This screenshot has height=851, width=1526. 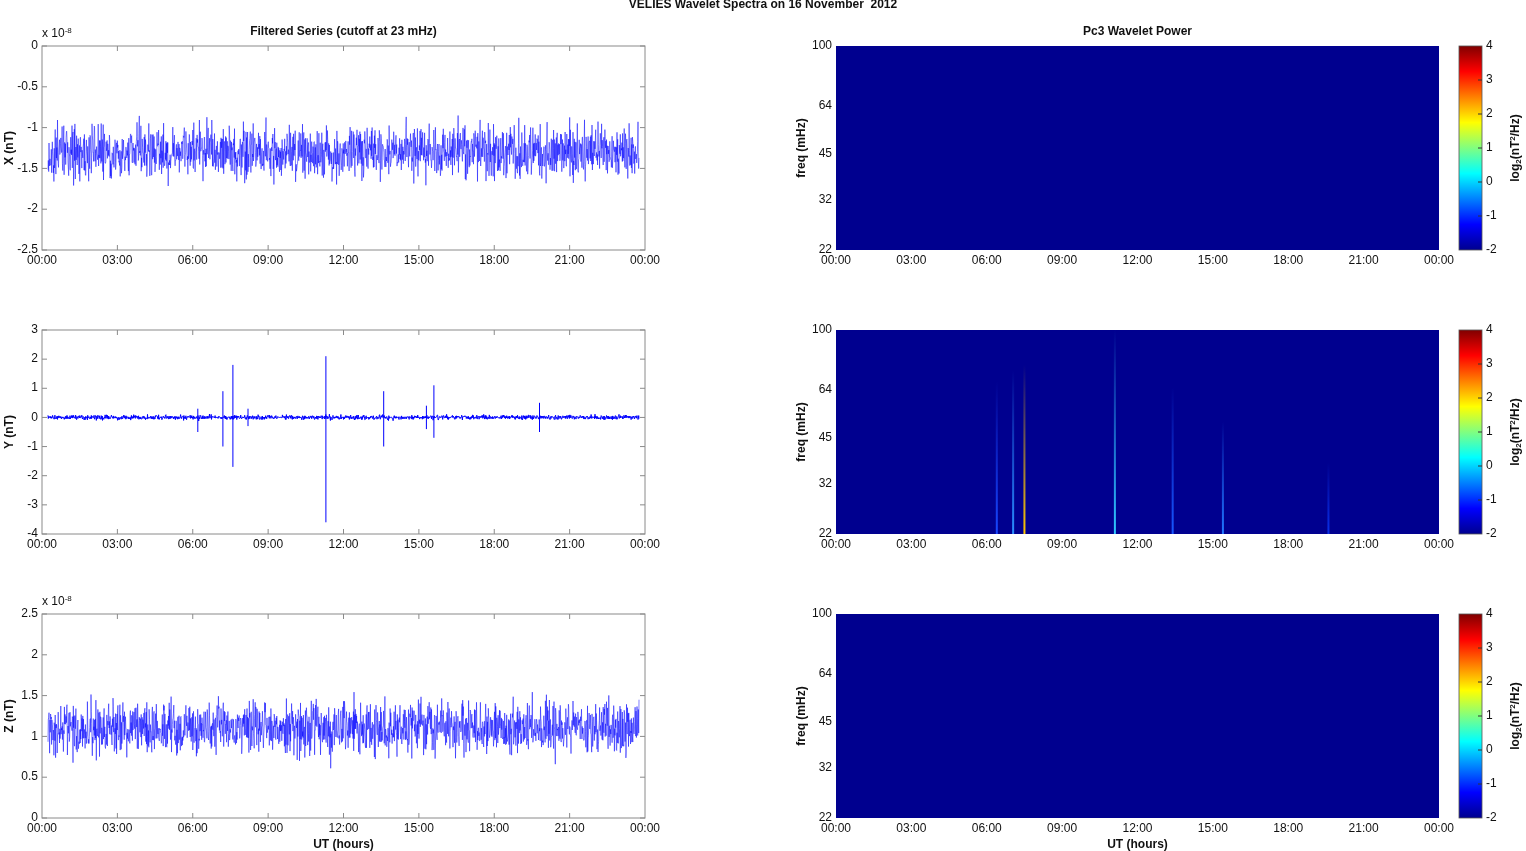 I want to click on axis-label: Y (nT), so click(x=9, y=432).